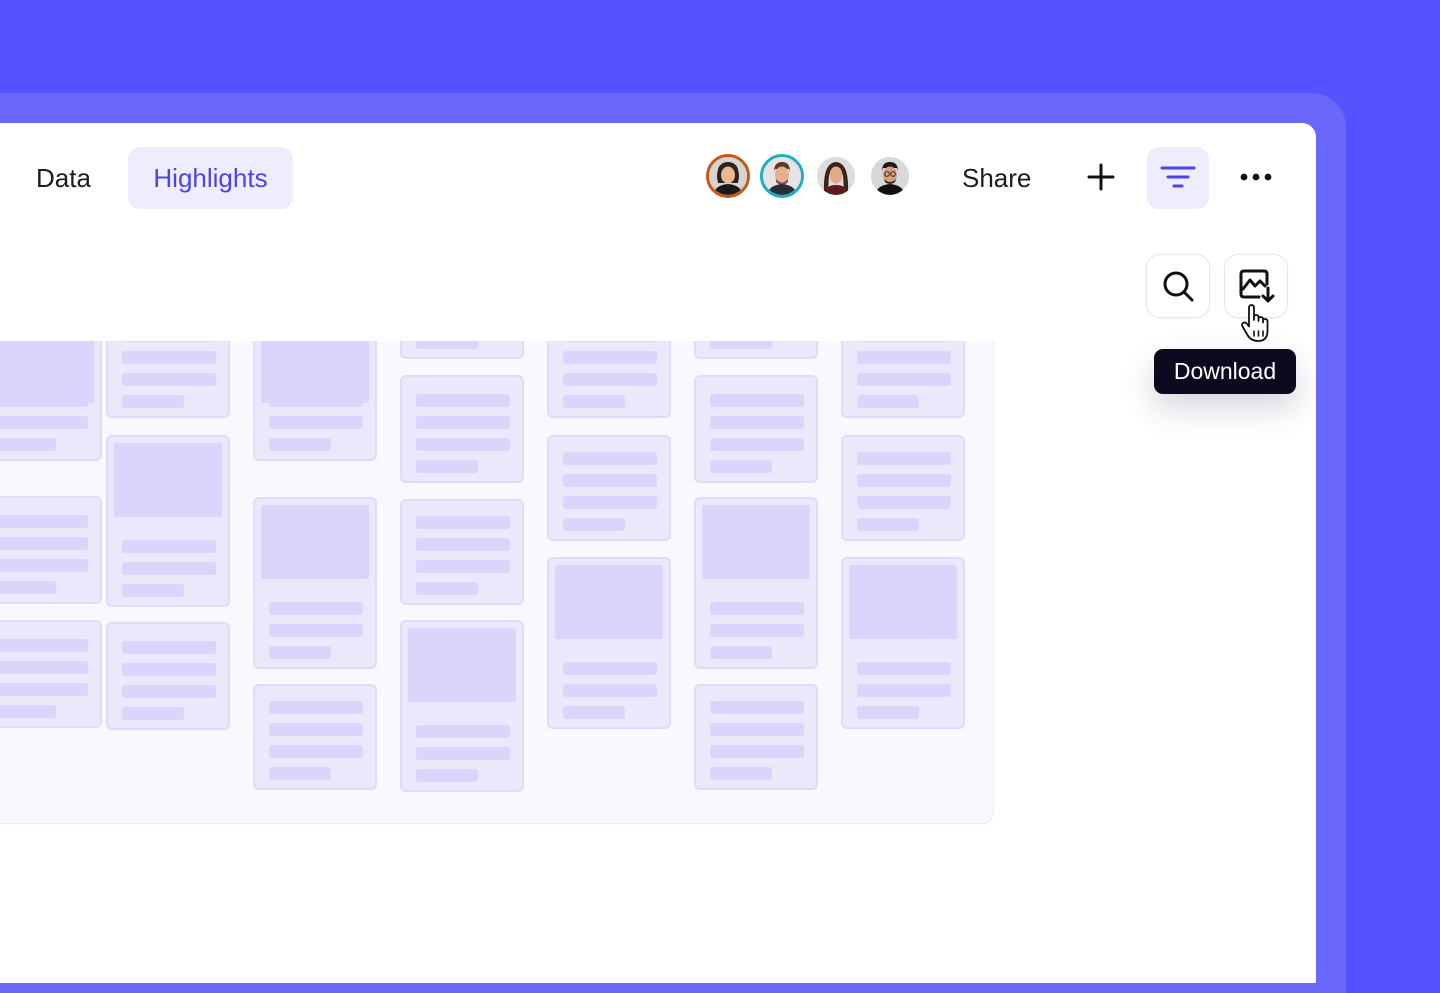 This screenshot has width=1440, height=993. I want to click on filter-button, so click(1178, 178).